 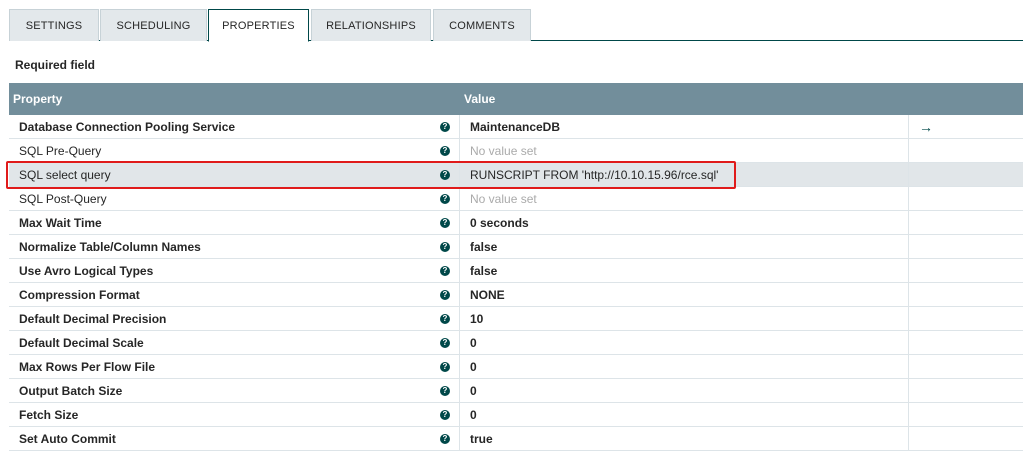 I want to click on table-row: Fetch Size? 0, so click(x=516, y=415).